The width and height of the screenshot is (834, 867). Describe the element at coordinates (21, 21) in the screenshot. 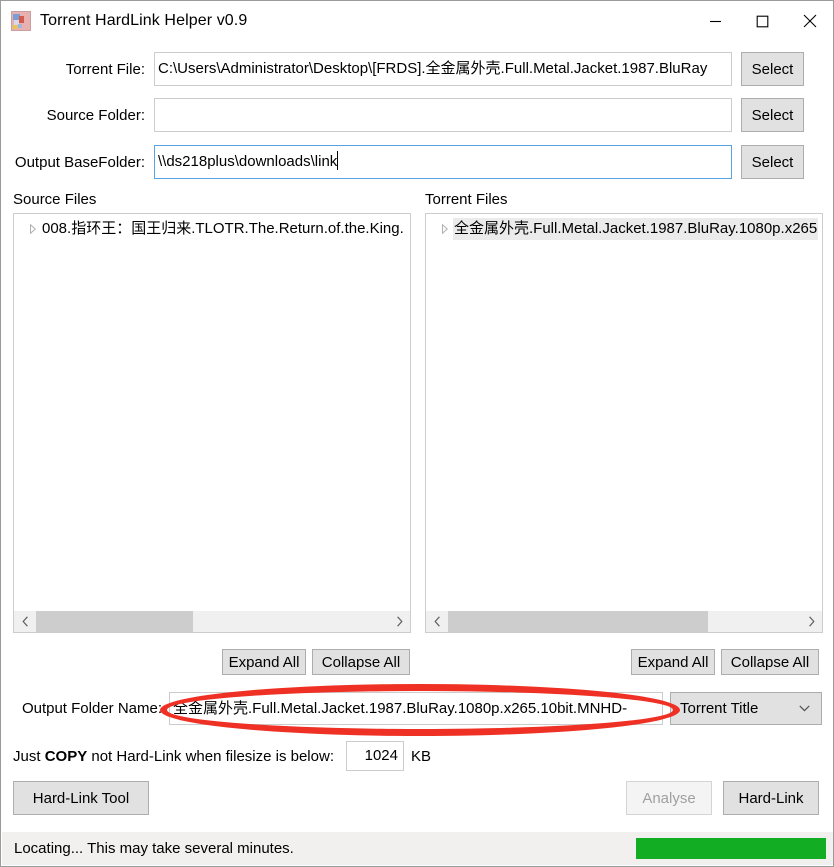

I see `app-icon` at that location.